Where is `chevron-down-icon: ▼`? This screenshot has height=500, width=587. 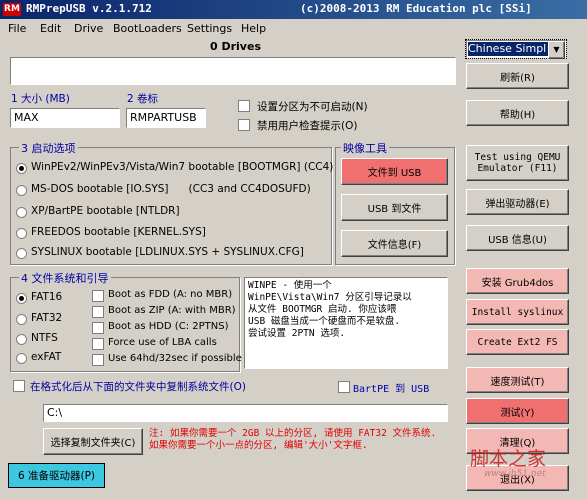
chevron-down-icon: ▼ is located at coordinates (556, 50).